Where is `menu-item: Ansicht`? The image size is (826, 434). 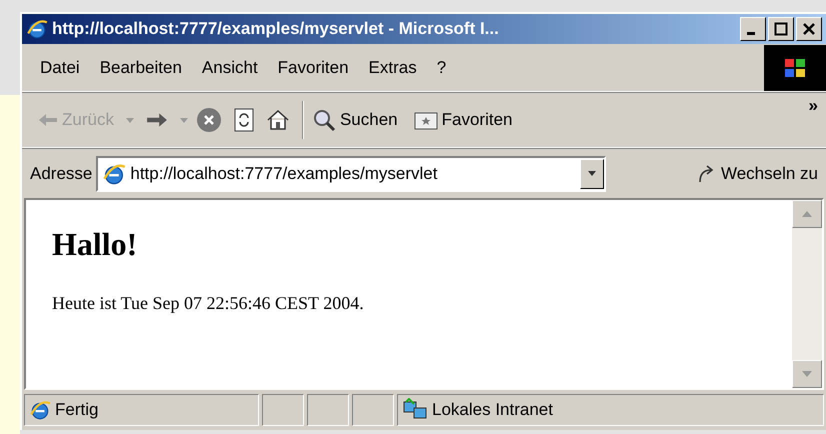
menu-item: Ansicht is located at coordinates (230, 67).